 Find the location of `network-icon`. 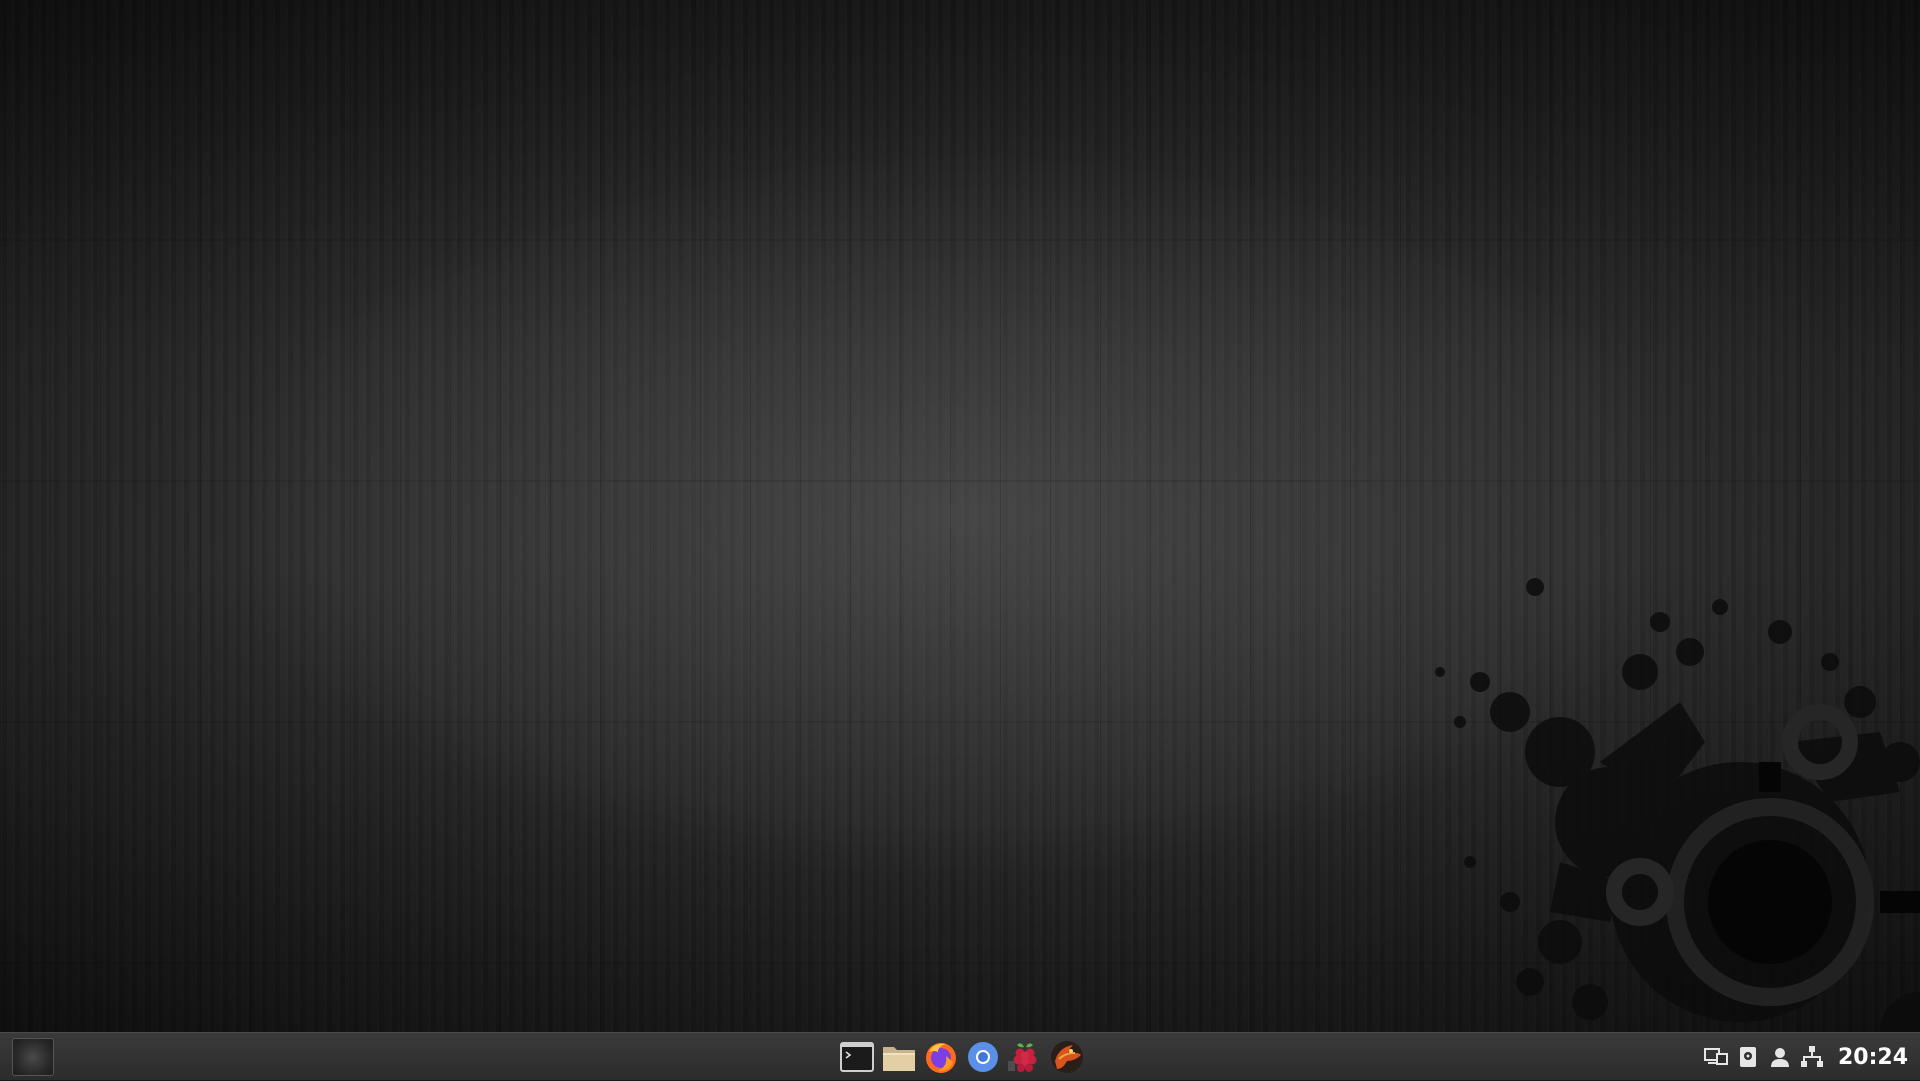

network-icon is located at coordinates (1811, 1056).